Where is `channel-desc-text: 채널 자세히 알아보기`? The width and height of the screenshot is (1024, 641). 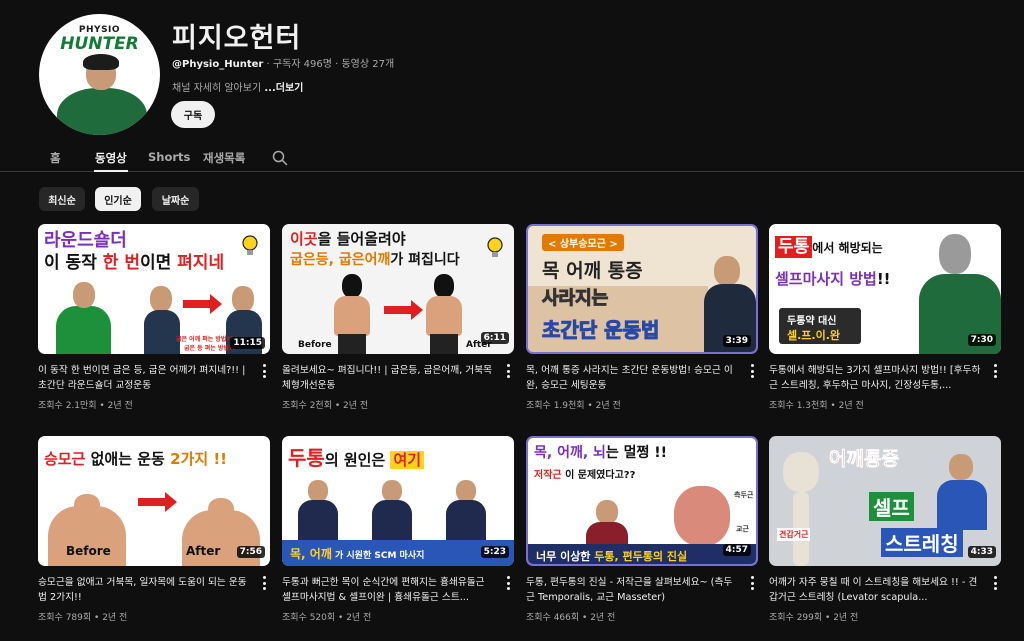
channel-desc-text: 채널 자세히 알아보기 is located at coordinates (217, 88).